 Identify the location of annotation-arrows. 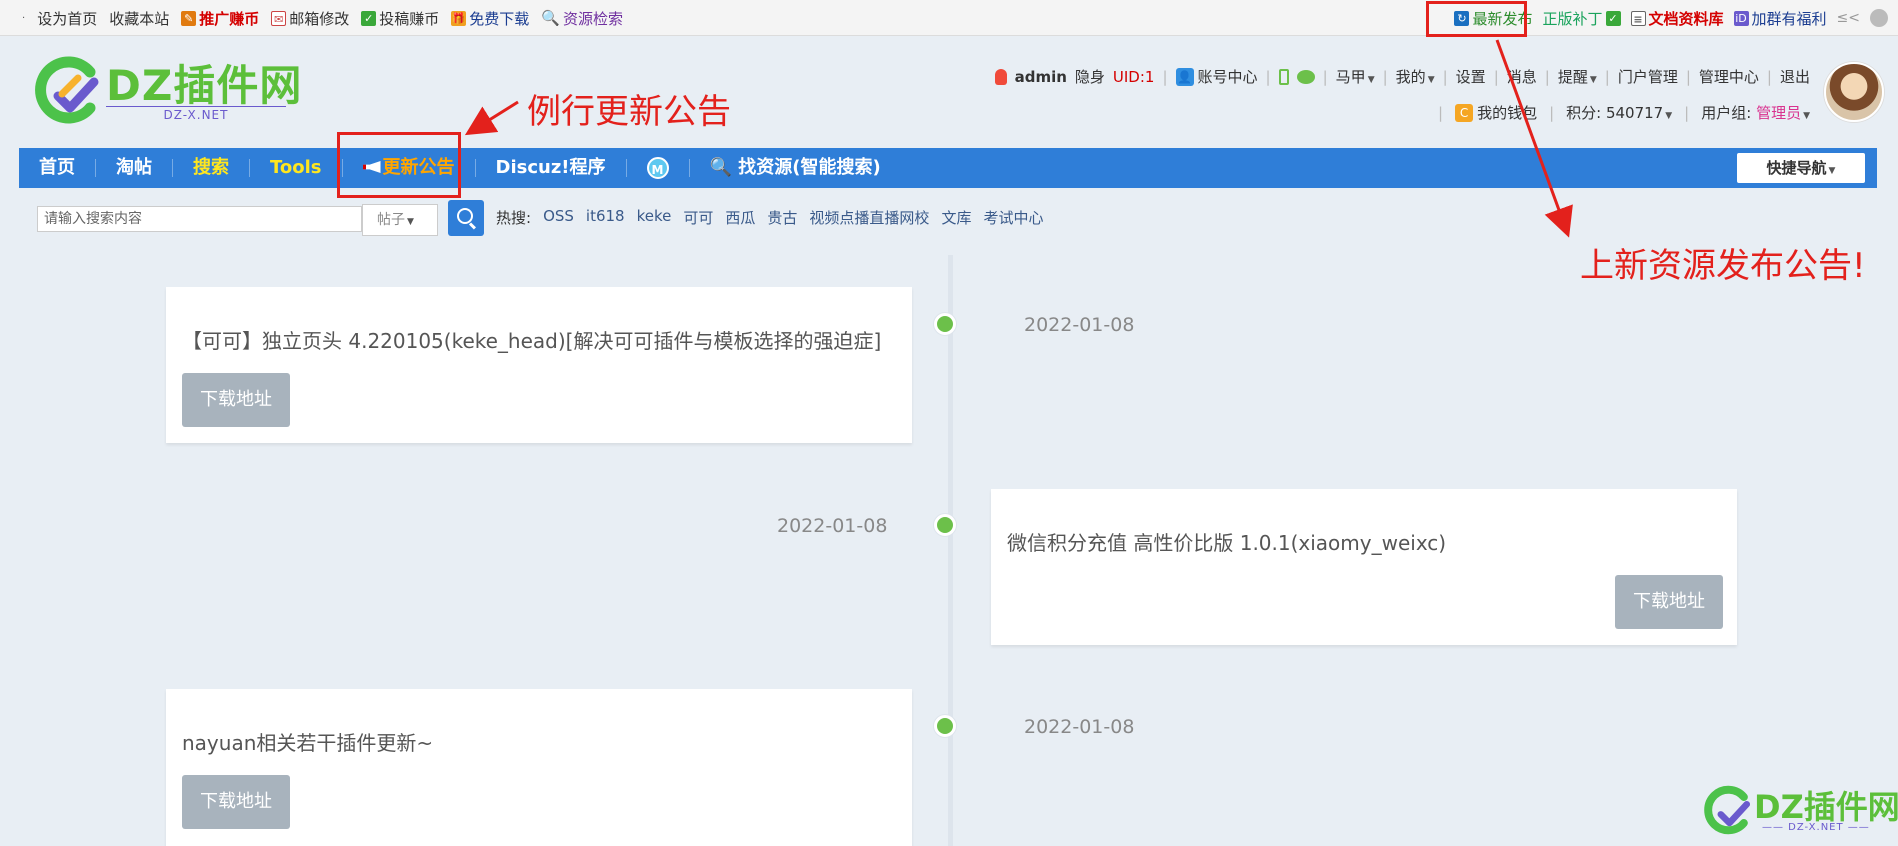
(1018, 138).